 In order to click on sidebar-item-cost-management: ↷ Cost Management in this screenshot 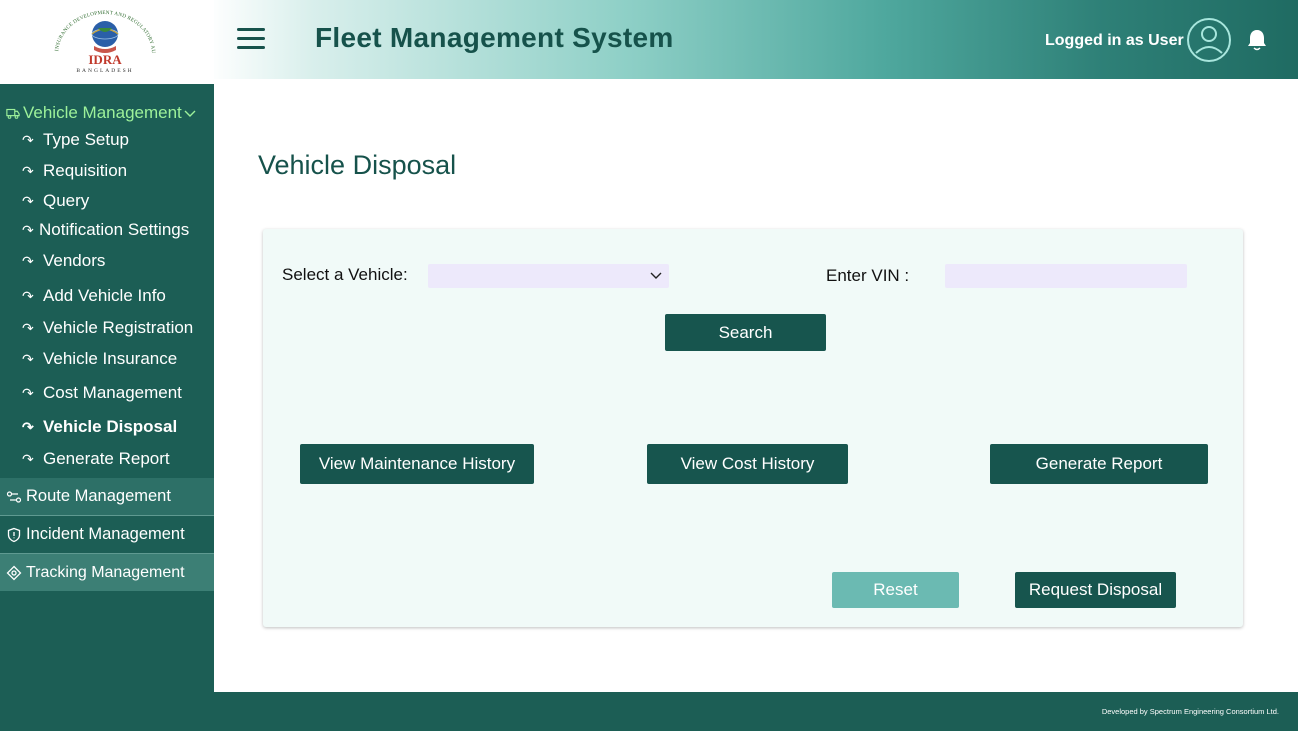, I will do `click(102, 393)`.